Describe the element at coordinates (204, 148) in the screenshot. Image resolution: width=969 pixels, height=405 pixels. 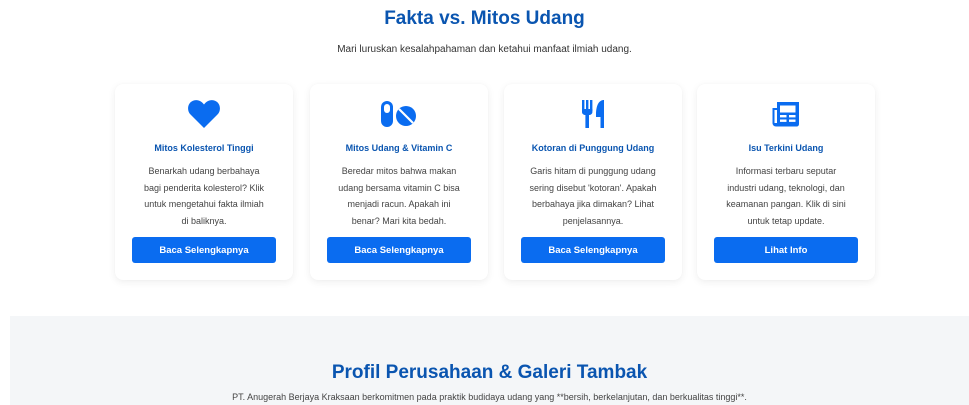
I see `card-title: Mitos Kolesterol Tinggi` at that location.